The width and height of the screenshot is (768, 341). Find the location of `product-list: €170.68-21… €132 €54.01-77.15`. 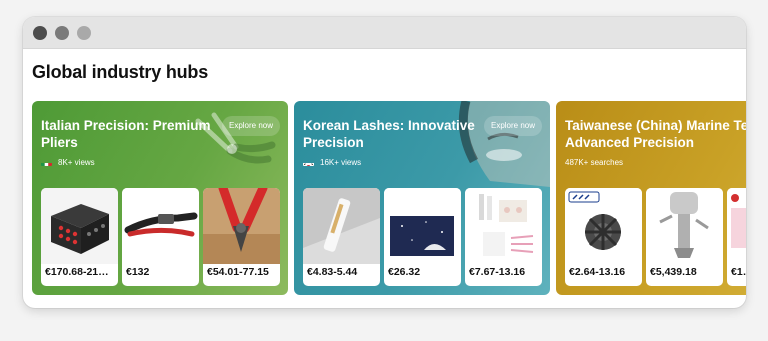

product-list: €170.68-21… €132 €54.01-77.15 is located at coordinates (160, 237).